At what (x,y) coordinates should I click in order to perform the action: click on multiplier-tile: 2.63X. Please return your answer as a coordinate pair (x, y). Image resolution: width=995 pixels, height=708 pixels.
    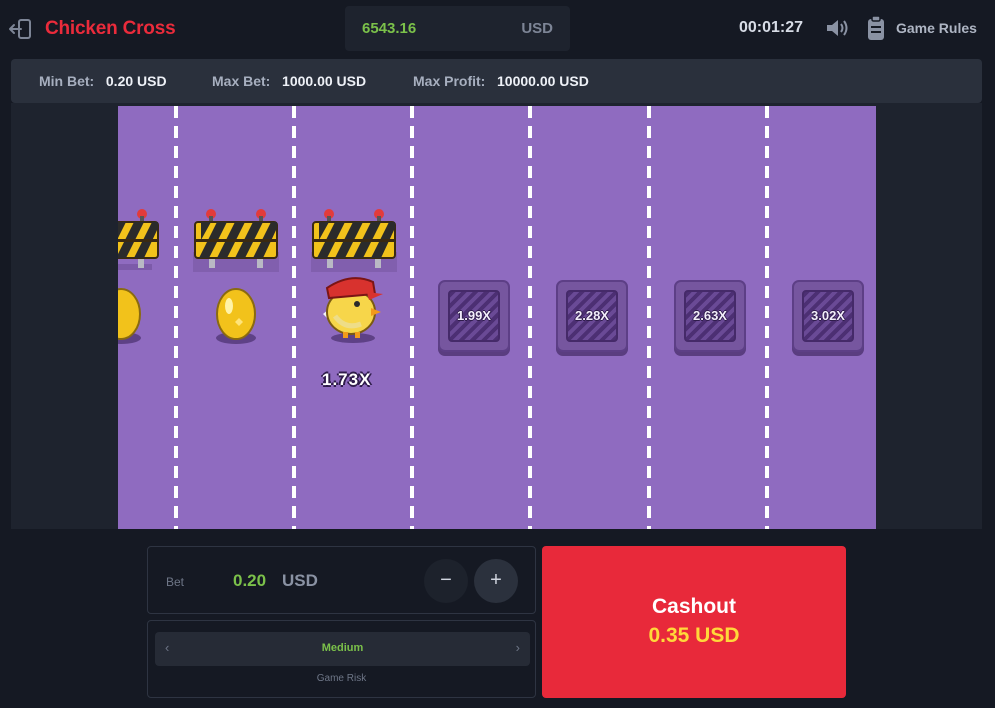
    Looking at the image, I should click on (710, 316).